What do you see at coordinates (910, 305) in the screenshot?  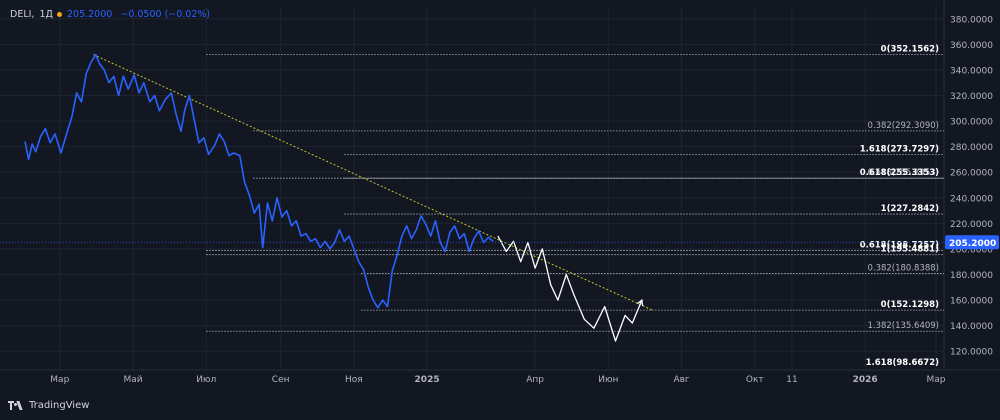 I see `fib-level-label: 0(152.1298)` at bounding box center [910, 305].